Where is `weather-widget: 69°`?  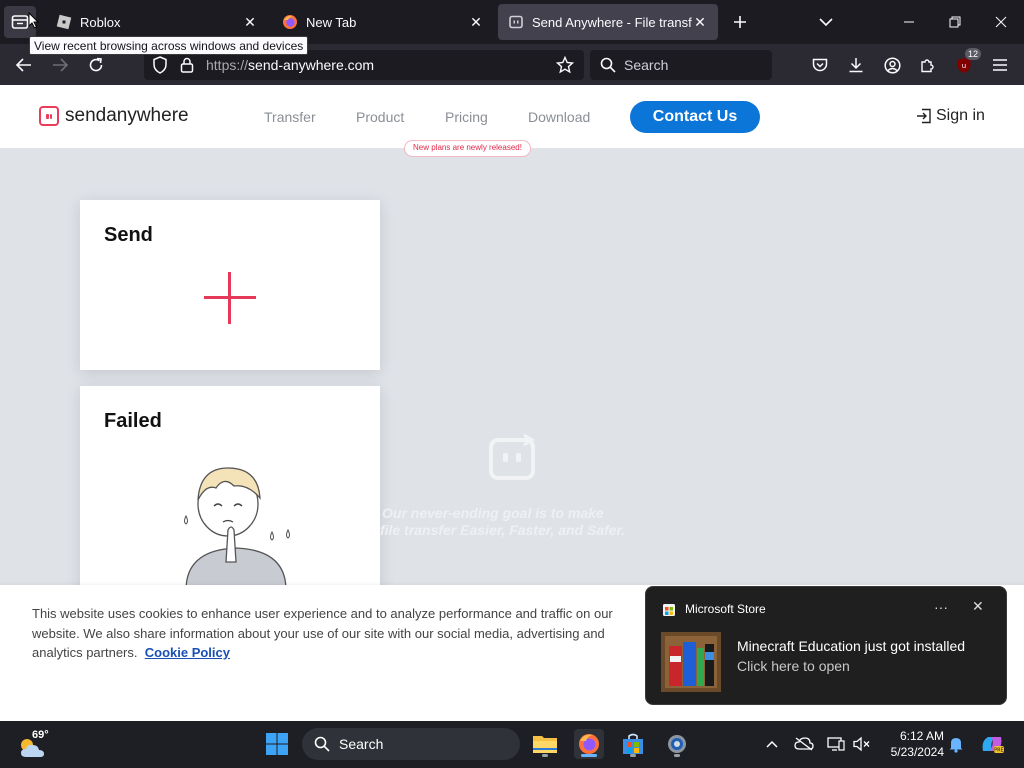 weather-widget: 69° is located at coordinates (35, 744).